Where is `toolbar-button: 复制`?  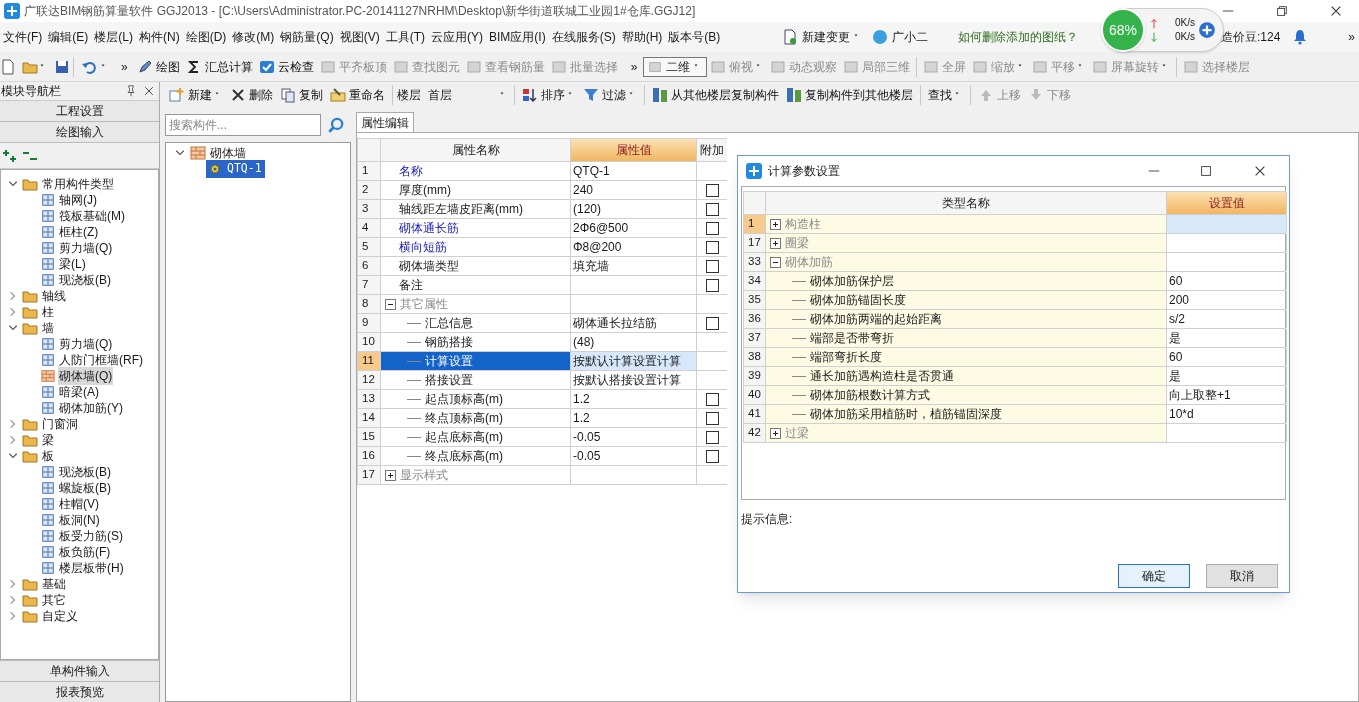 toolbar-button: 复制 is located at coordinates (301, 95).